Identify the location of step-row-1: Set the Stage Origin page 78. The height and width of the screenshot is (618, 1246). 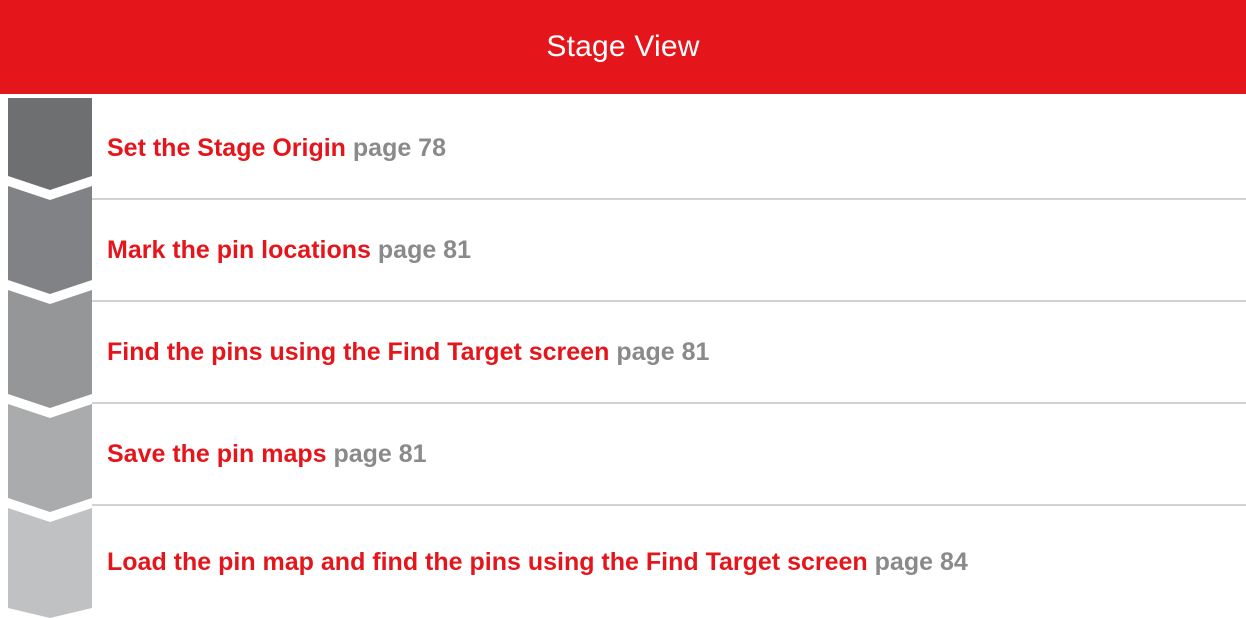
(676, 148).